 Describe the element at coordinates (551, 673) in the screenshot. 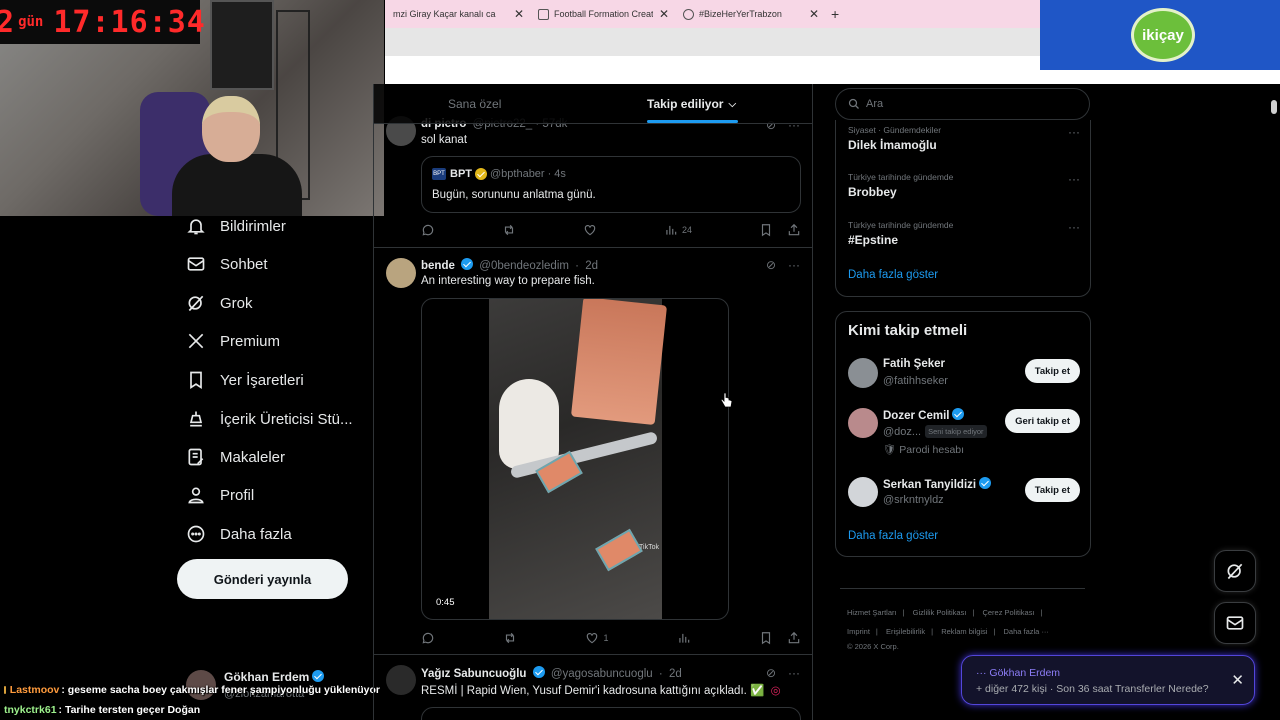

I see `tweet-header: Yağız Sabuncuoğlu @yagosabuncuoglu · 2d` at that location.